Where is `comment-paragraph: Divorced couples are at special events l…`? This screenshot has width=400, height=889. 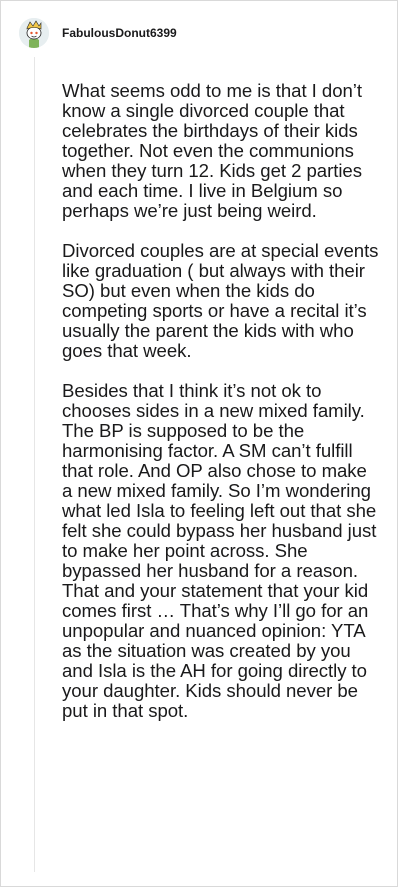
comment-paragraph: Divorced couples are at special events l… is located at coordinates (220, 300).